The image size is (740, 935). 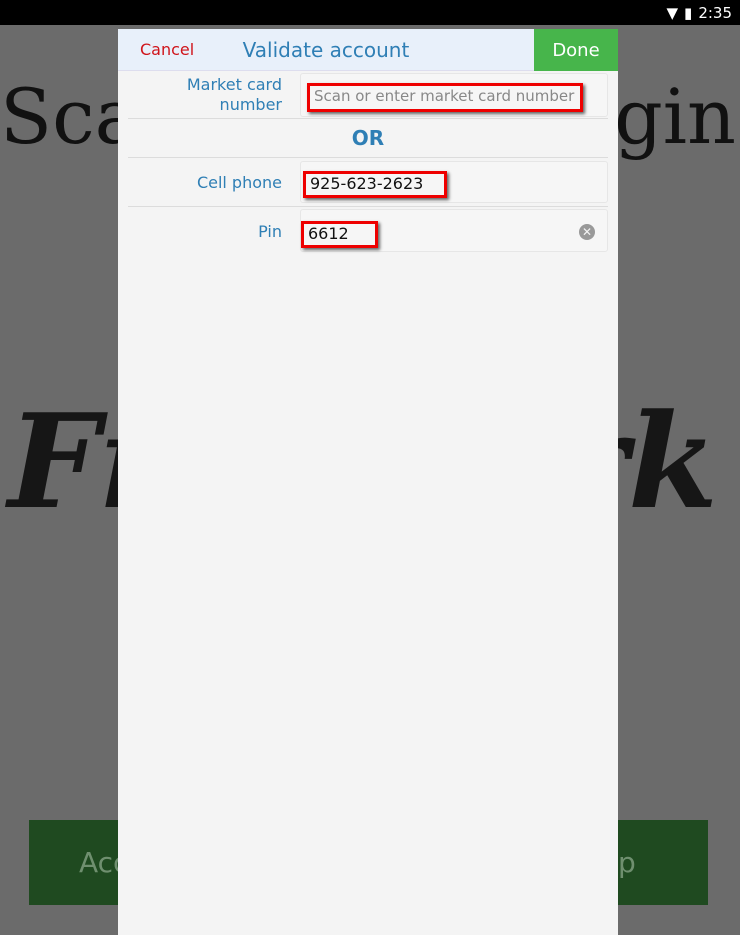 I want to click on or-separator: OR, so click(x=368, y=138).